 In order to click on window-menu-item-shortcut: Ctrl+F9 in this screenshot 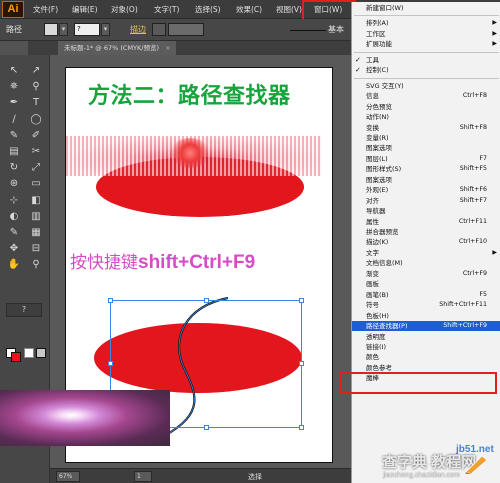, I will do `click(474, 273)`.